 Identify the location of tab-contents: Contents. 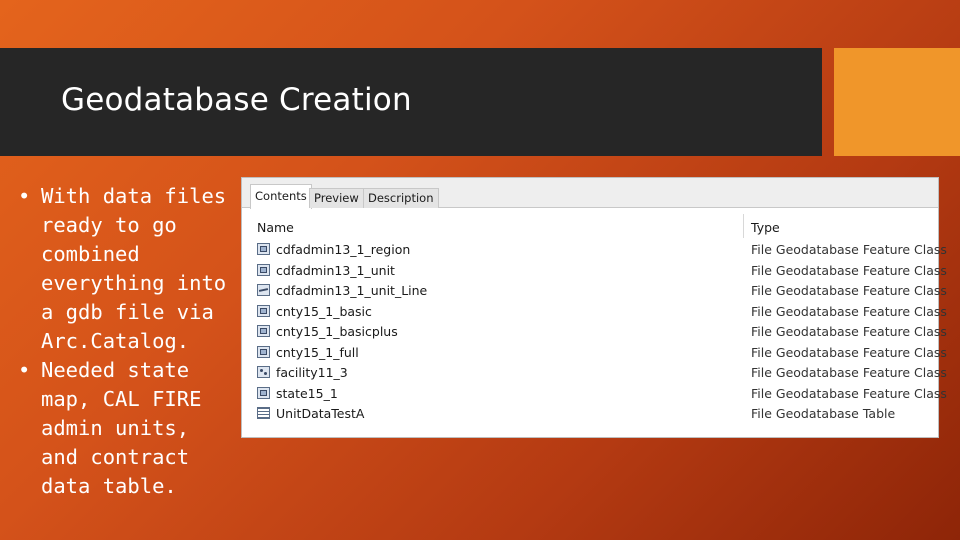
(281, 196).